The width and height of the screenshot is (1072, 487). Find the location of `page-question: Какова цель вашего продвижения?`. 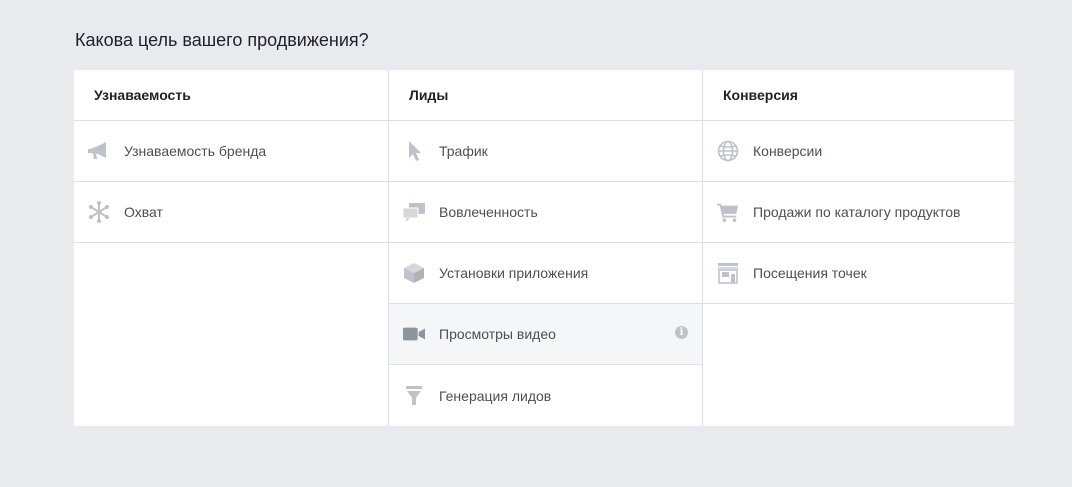

page-question: Какова цель вашего продвижения? is located at coordinates (222, 40).